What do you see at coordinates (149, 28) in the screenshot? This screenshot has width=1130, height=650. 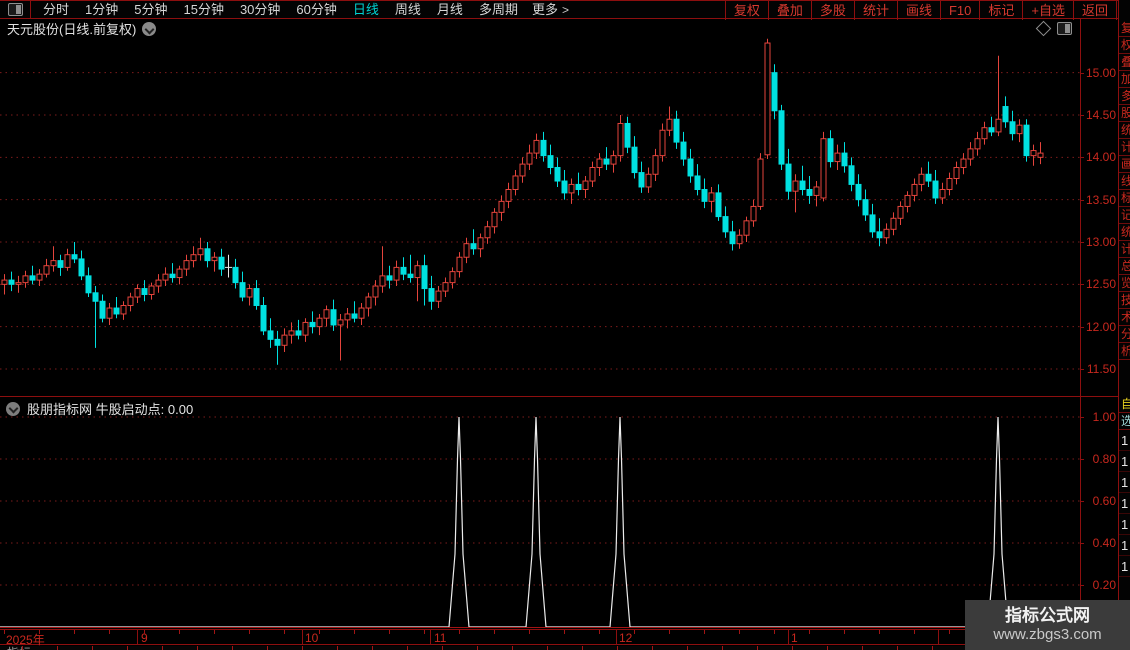 I see `title-chevron-down-icon` at bounding box center [149, 28].